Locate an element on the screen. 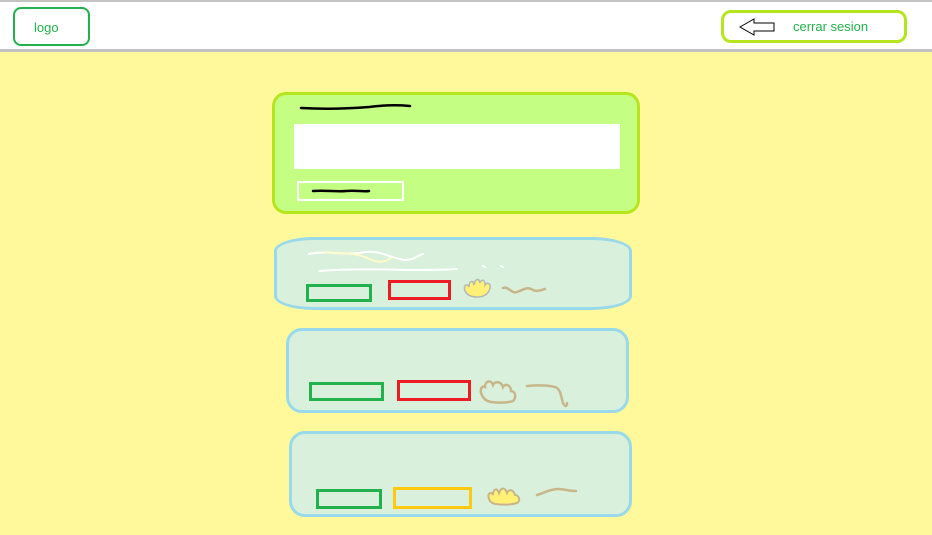 This screenshot has width=932, height=535. logo-button: logo is located at coordinates (51, 26).